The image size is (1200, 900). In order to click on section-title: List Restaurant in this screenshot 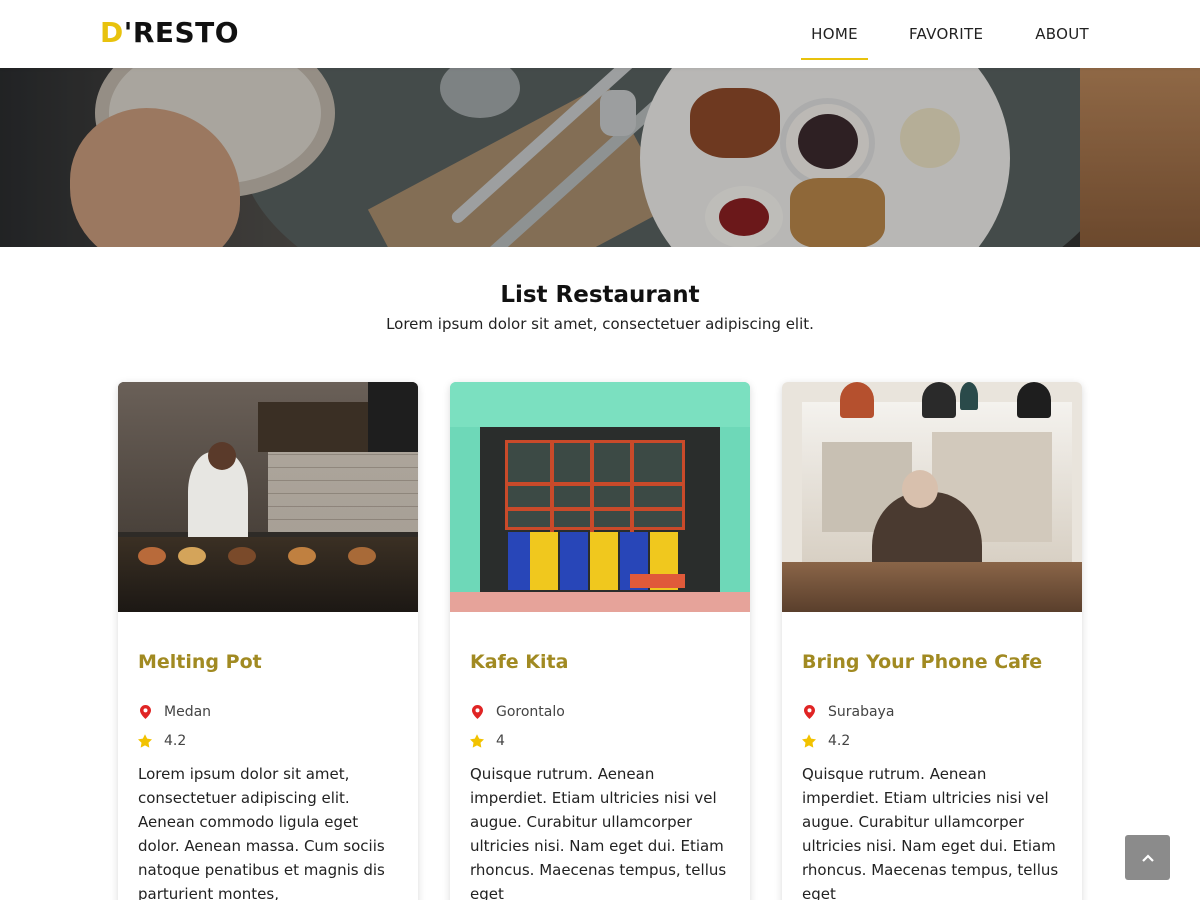, I will do `click(600, 295)`.